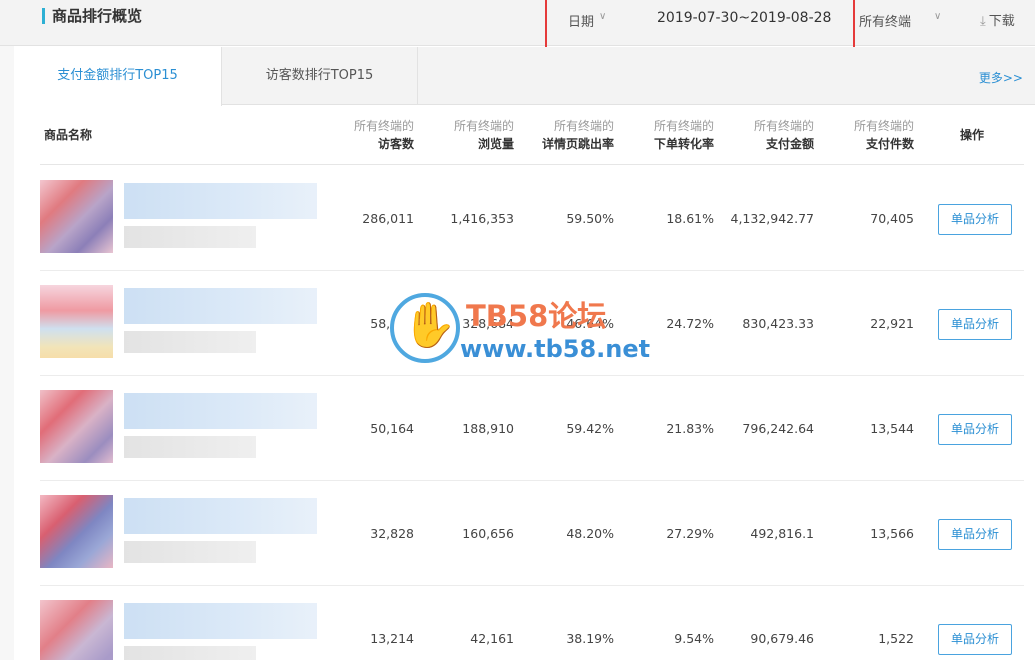 The height and width of the screenshot is (660, 1035). I want to click on cell-count: 13,544, so click(892, 428).